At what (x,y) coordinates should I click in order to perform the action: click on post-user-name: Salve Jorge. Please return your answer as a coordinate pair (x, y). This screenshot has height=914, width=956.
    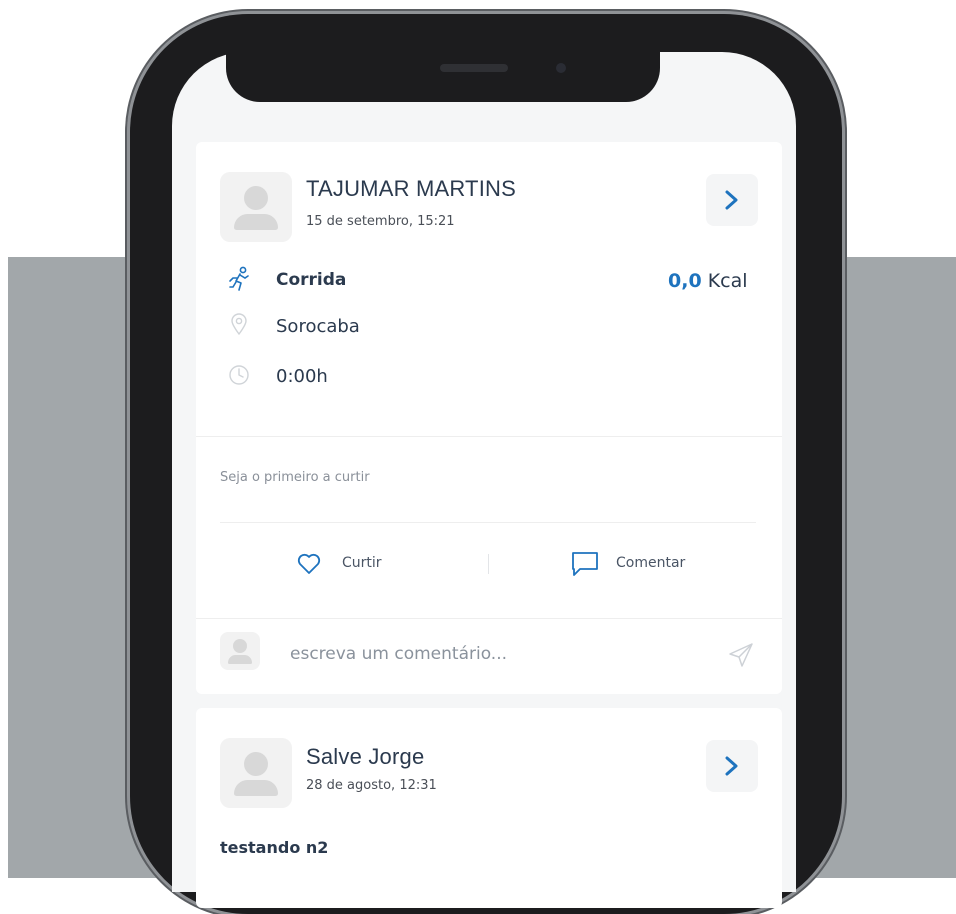
    Looking at the image, I should click on (365, 757).